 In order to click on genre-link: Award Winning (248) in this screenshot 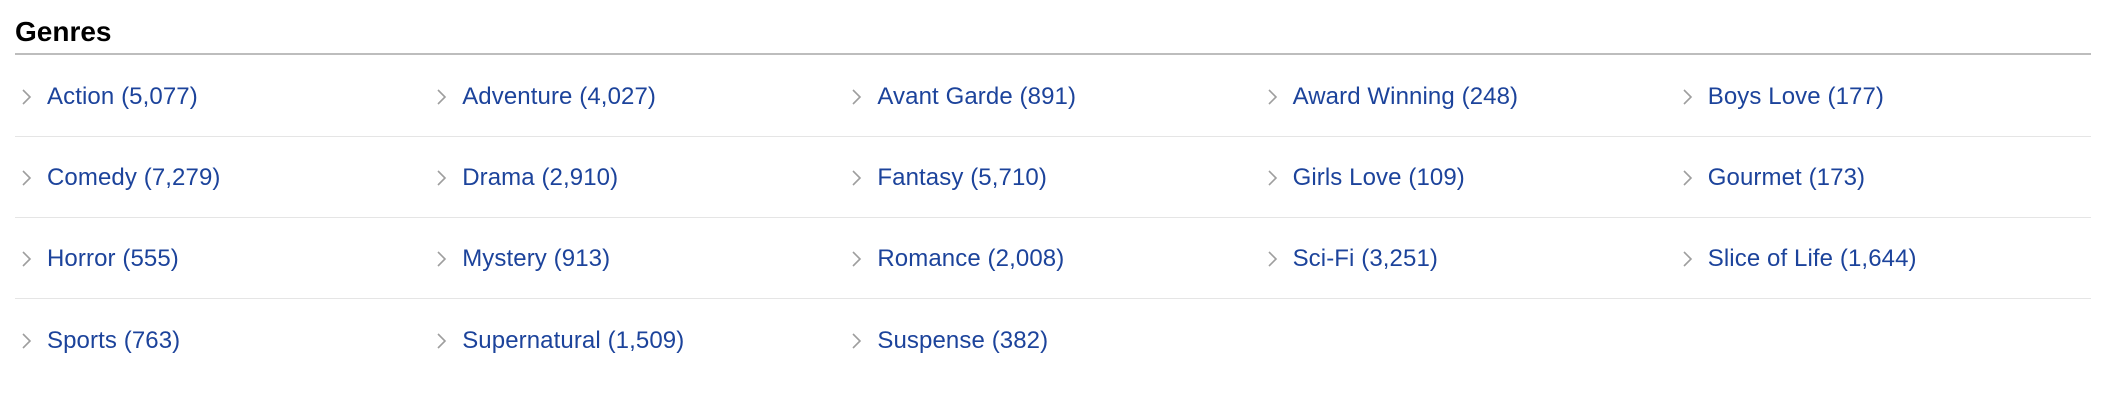, I will do `click(1406, 97)`.